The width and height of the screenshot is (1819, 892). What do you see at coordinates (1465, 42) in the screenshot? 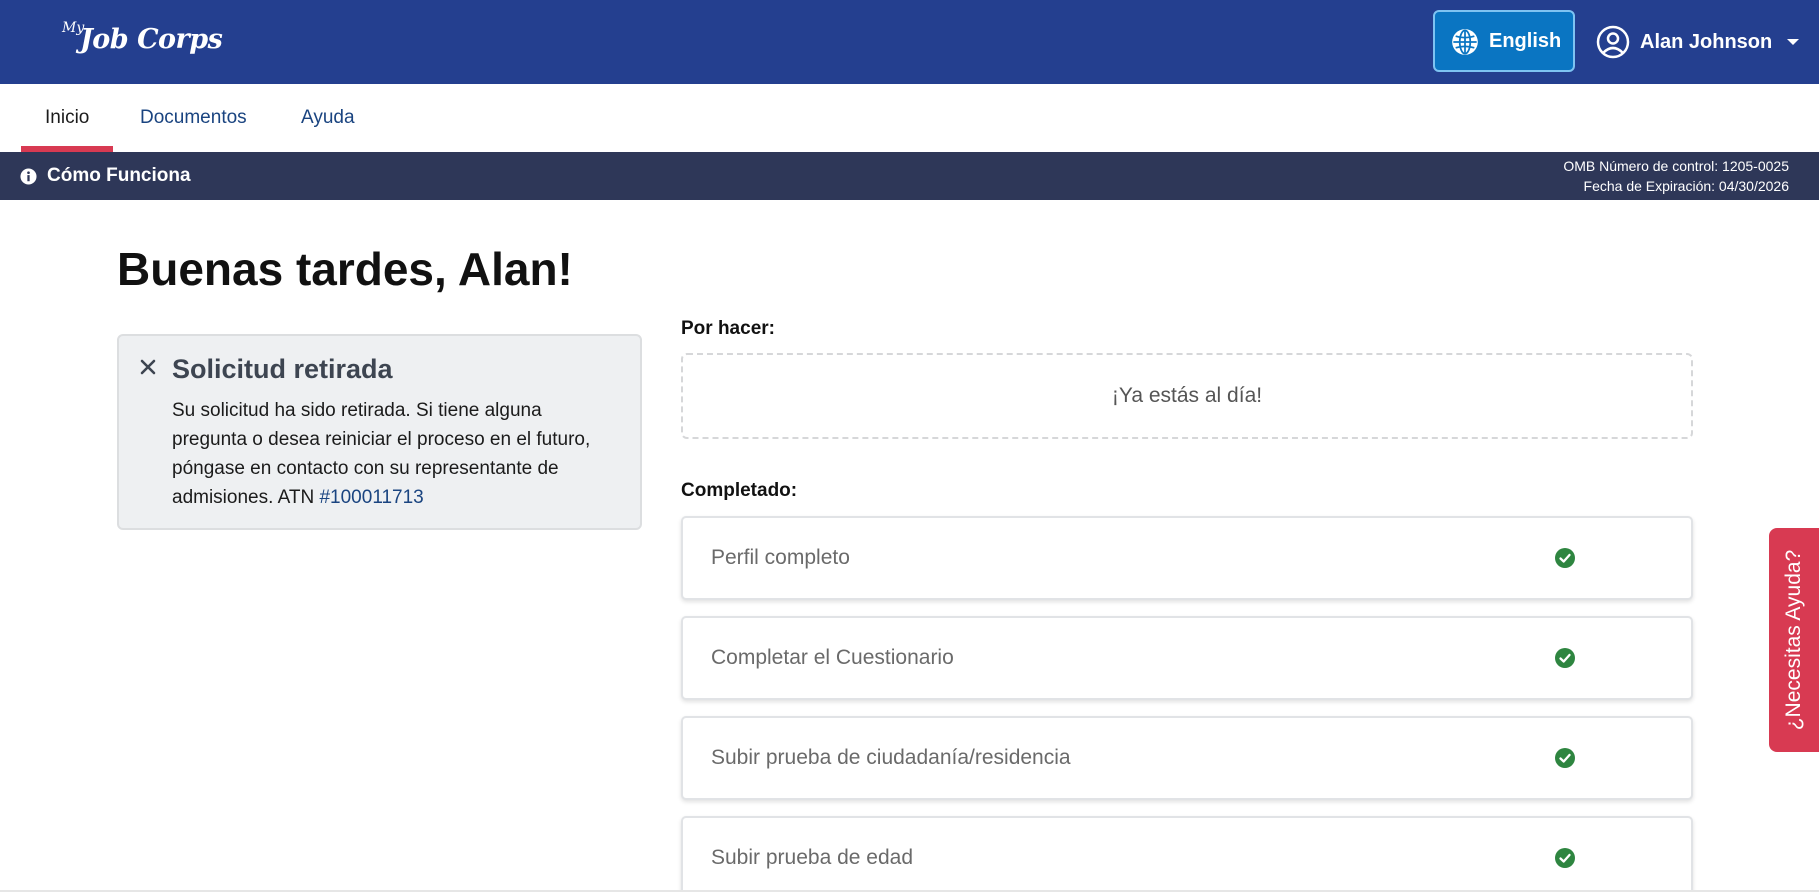
I see `globe-icon` at bounding box center [1465, 42].